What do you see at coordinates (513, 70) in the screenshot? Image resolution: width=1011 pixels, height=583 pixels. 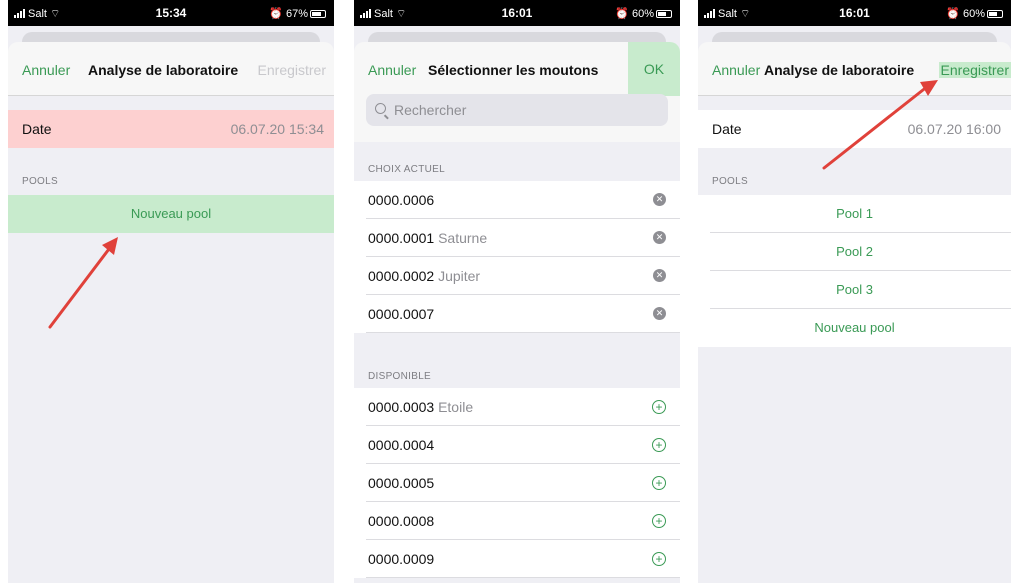 I see `page-title: Sélectionner les moutons` at bounding box center [513, 70].